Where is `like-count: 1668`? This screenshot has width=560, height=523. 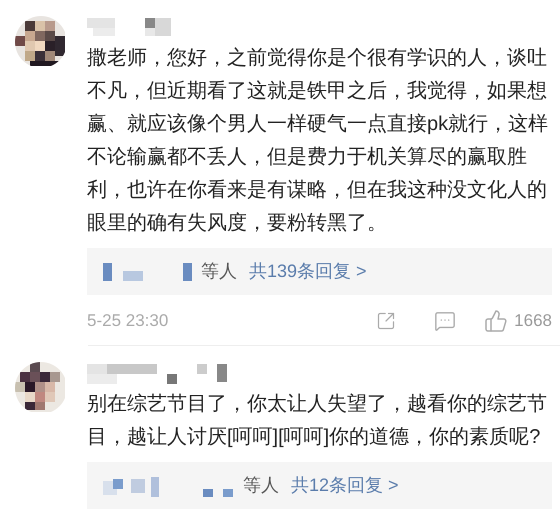 like-count: 1668 is located at coordinates (533, 321).